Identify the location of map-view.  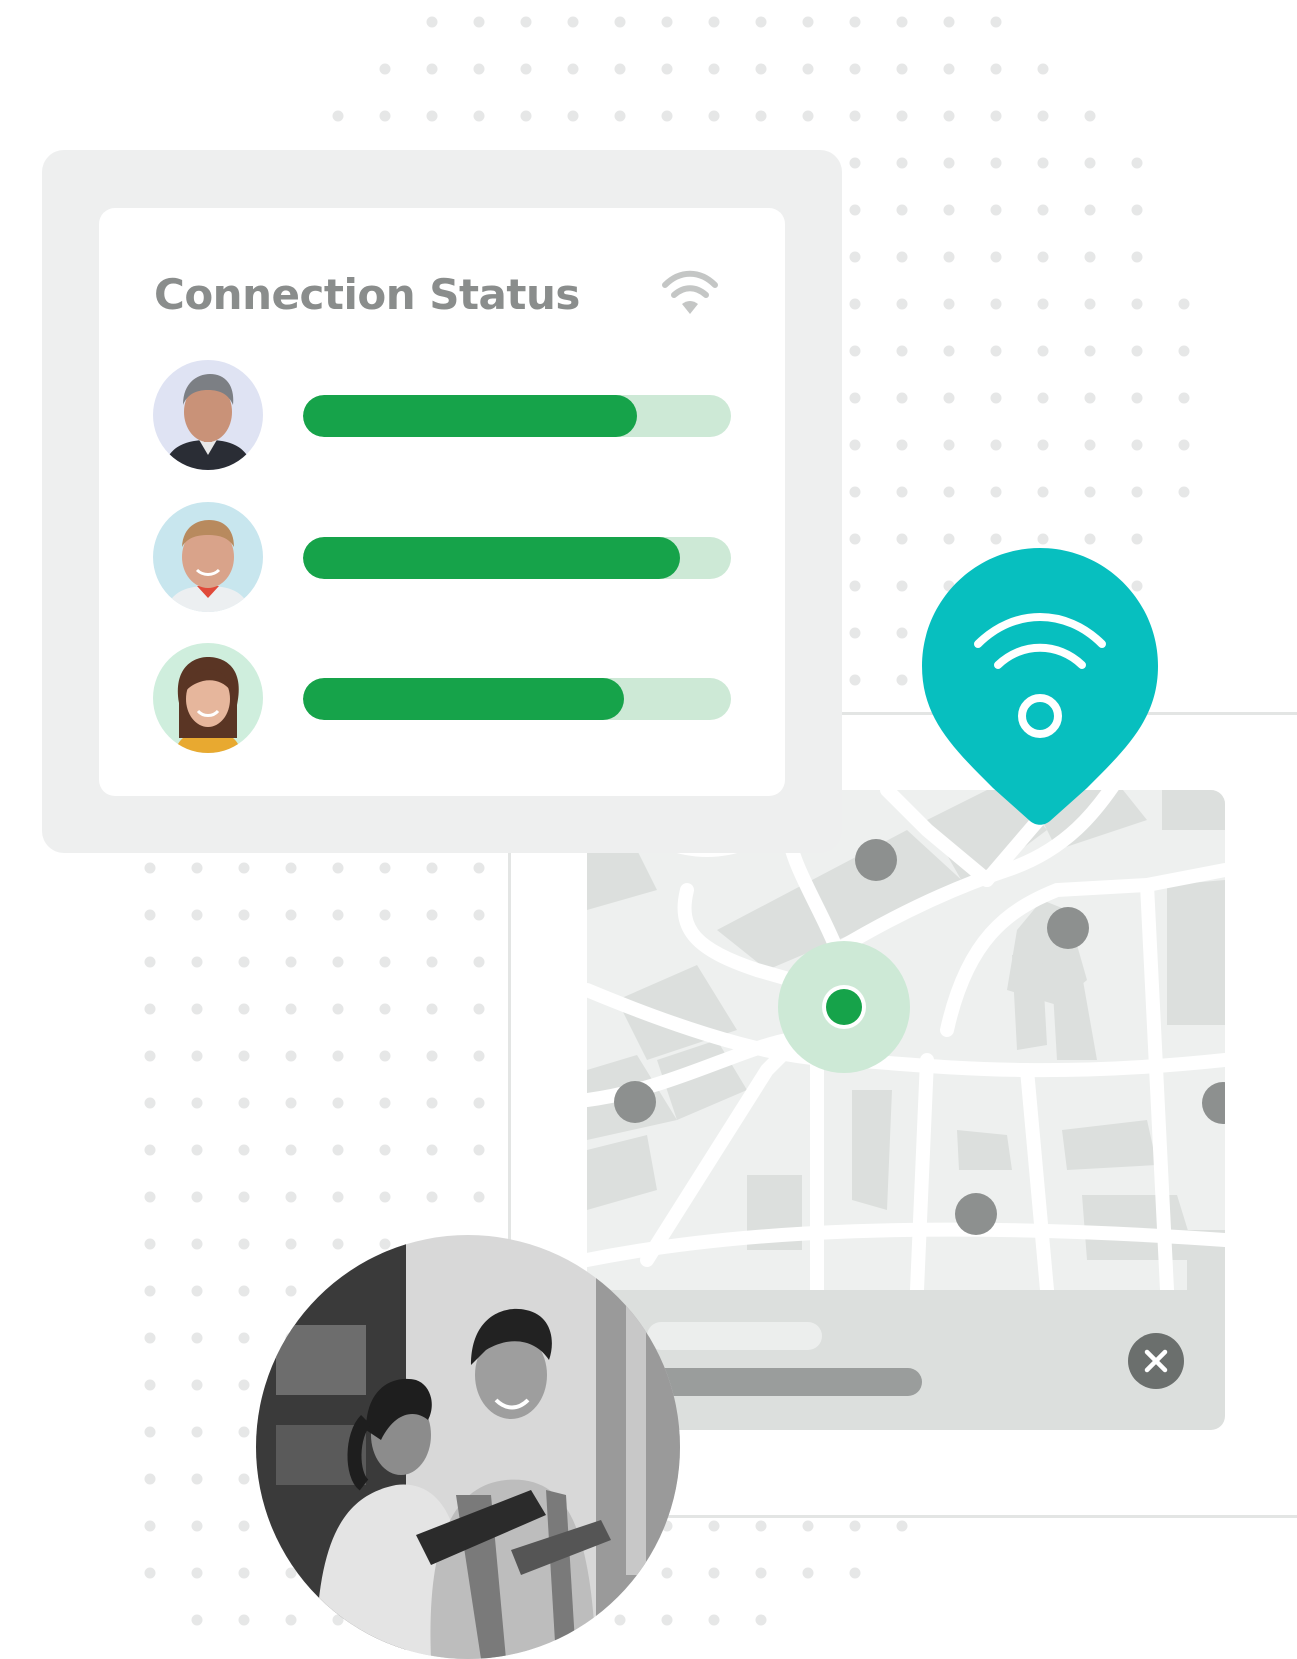
(906, 1040).